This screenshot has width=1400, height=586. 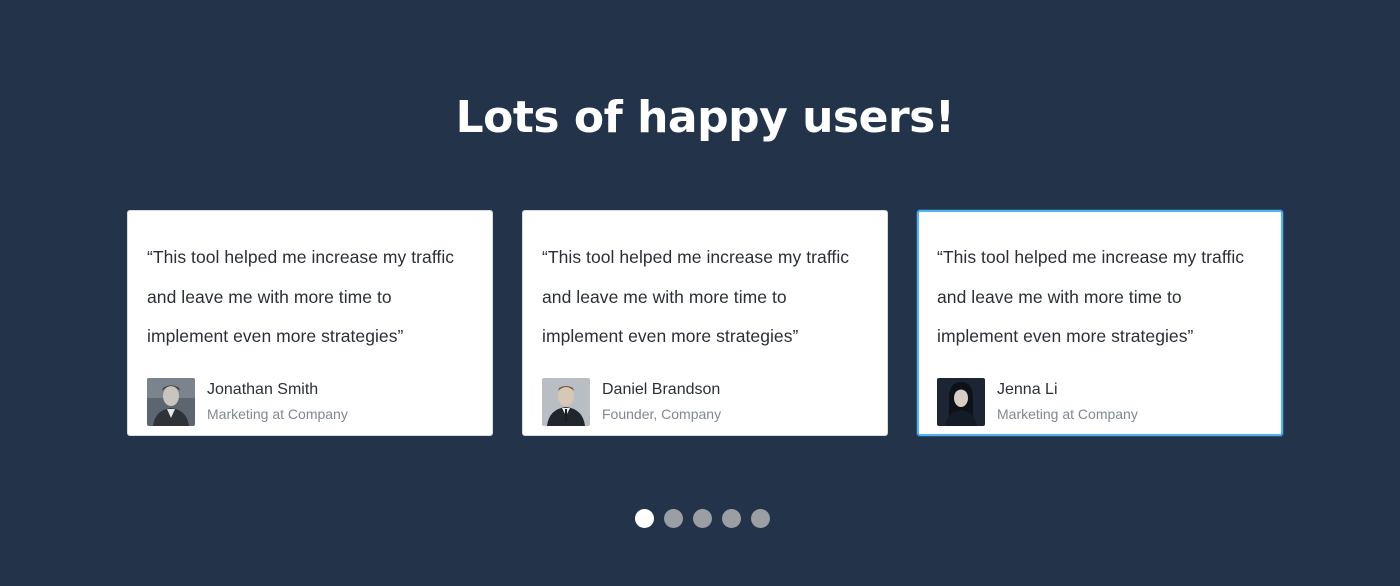 What do you see at coordinates (661, 389) in the screenshot?
I see `author-name: Daniel Brandson` at bounding box center [661, 389].